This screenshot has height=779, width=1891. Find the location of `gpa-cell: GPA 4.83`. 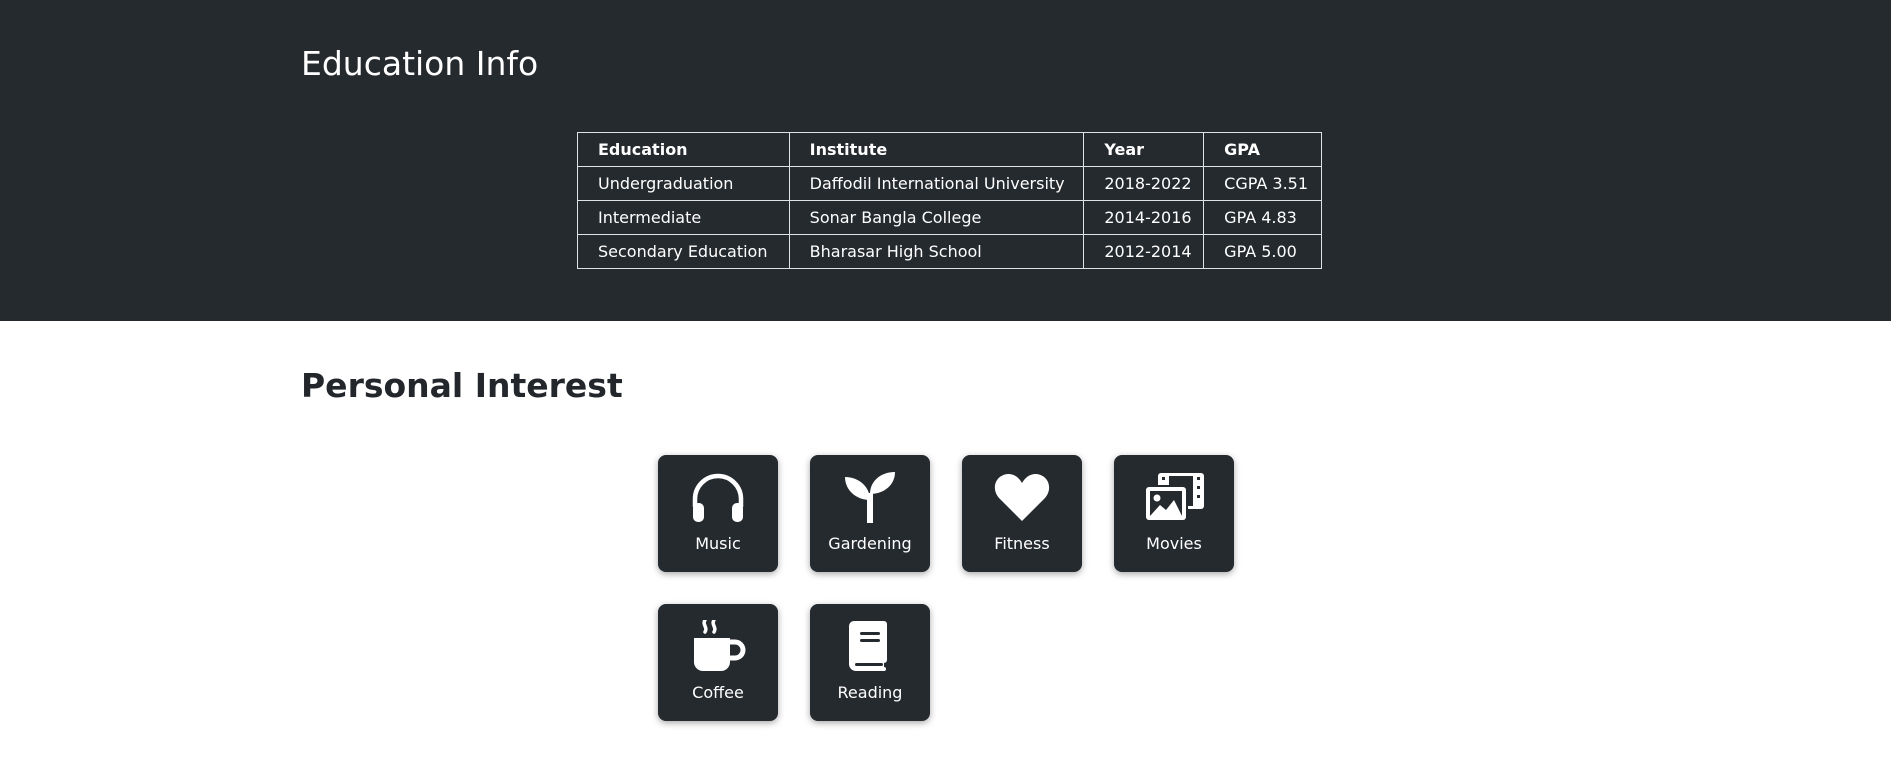

gpa-cell: GPA 4.83 is located at coordinates (1262, 217).